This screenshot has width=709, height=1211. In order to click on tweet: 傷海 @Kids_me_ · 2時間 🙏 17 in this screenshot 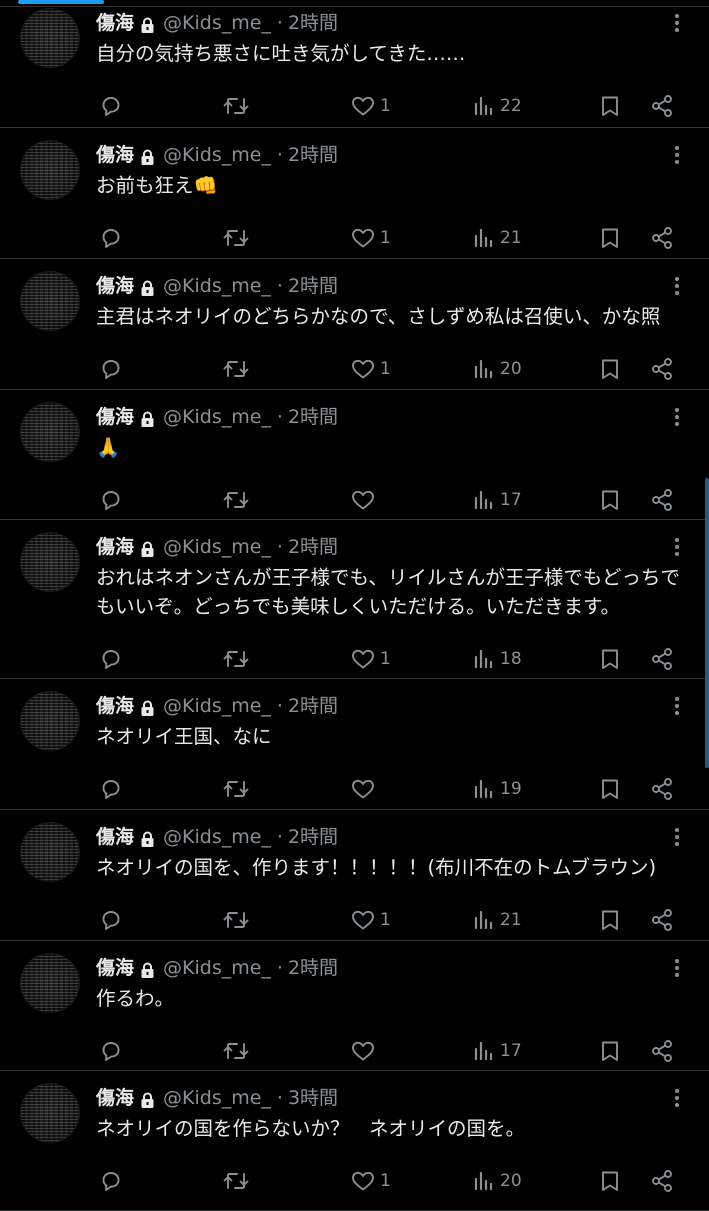, I will do `click(354, 455)`.